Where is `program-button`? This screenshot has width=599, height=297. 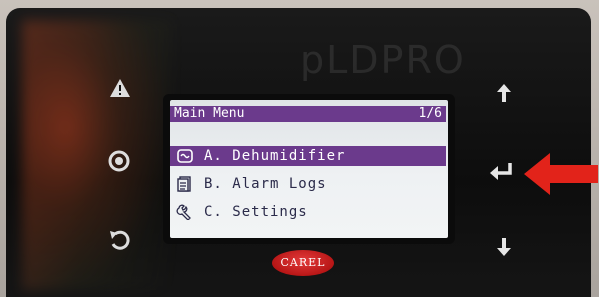 program-button is located at coordinates (119, 161).